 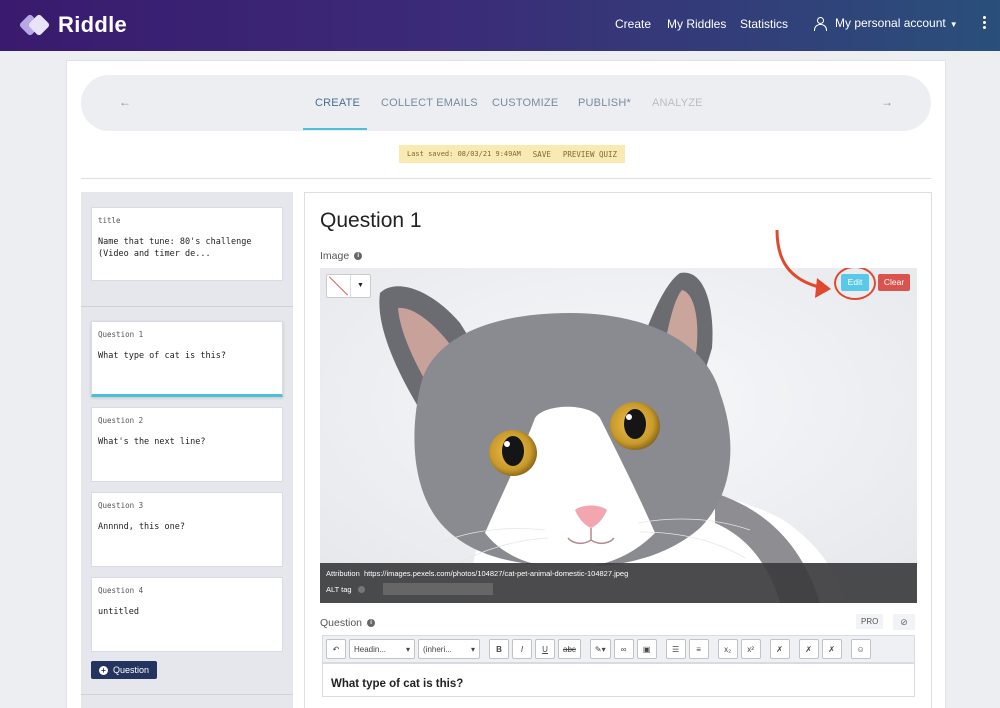 I want to click on question-label: Question i, so click(x=348, y=623).